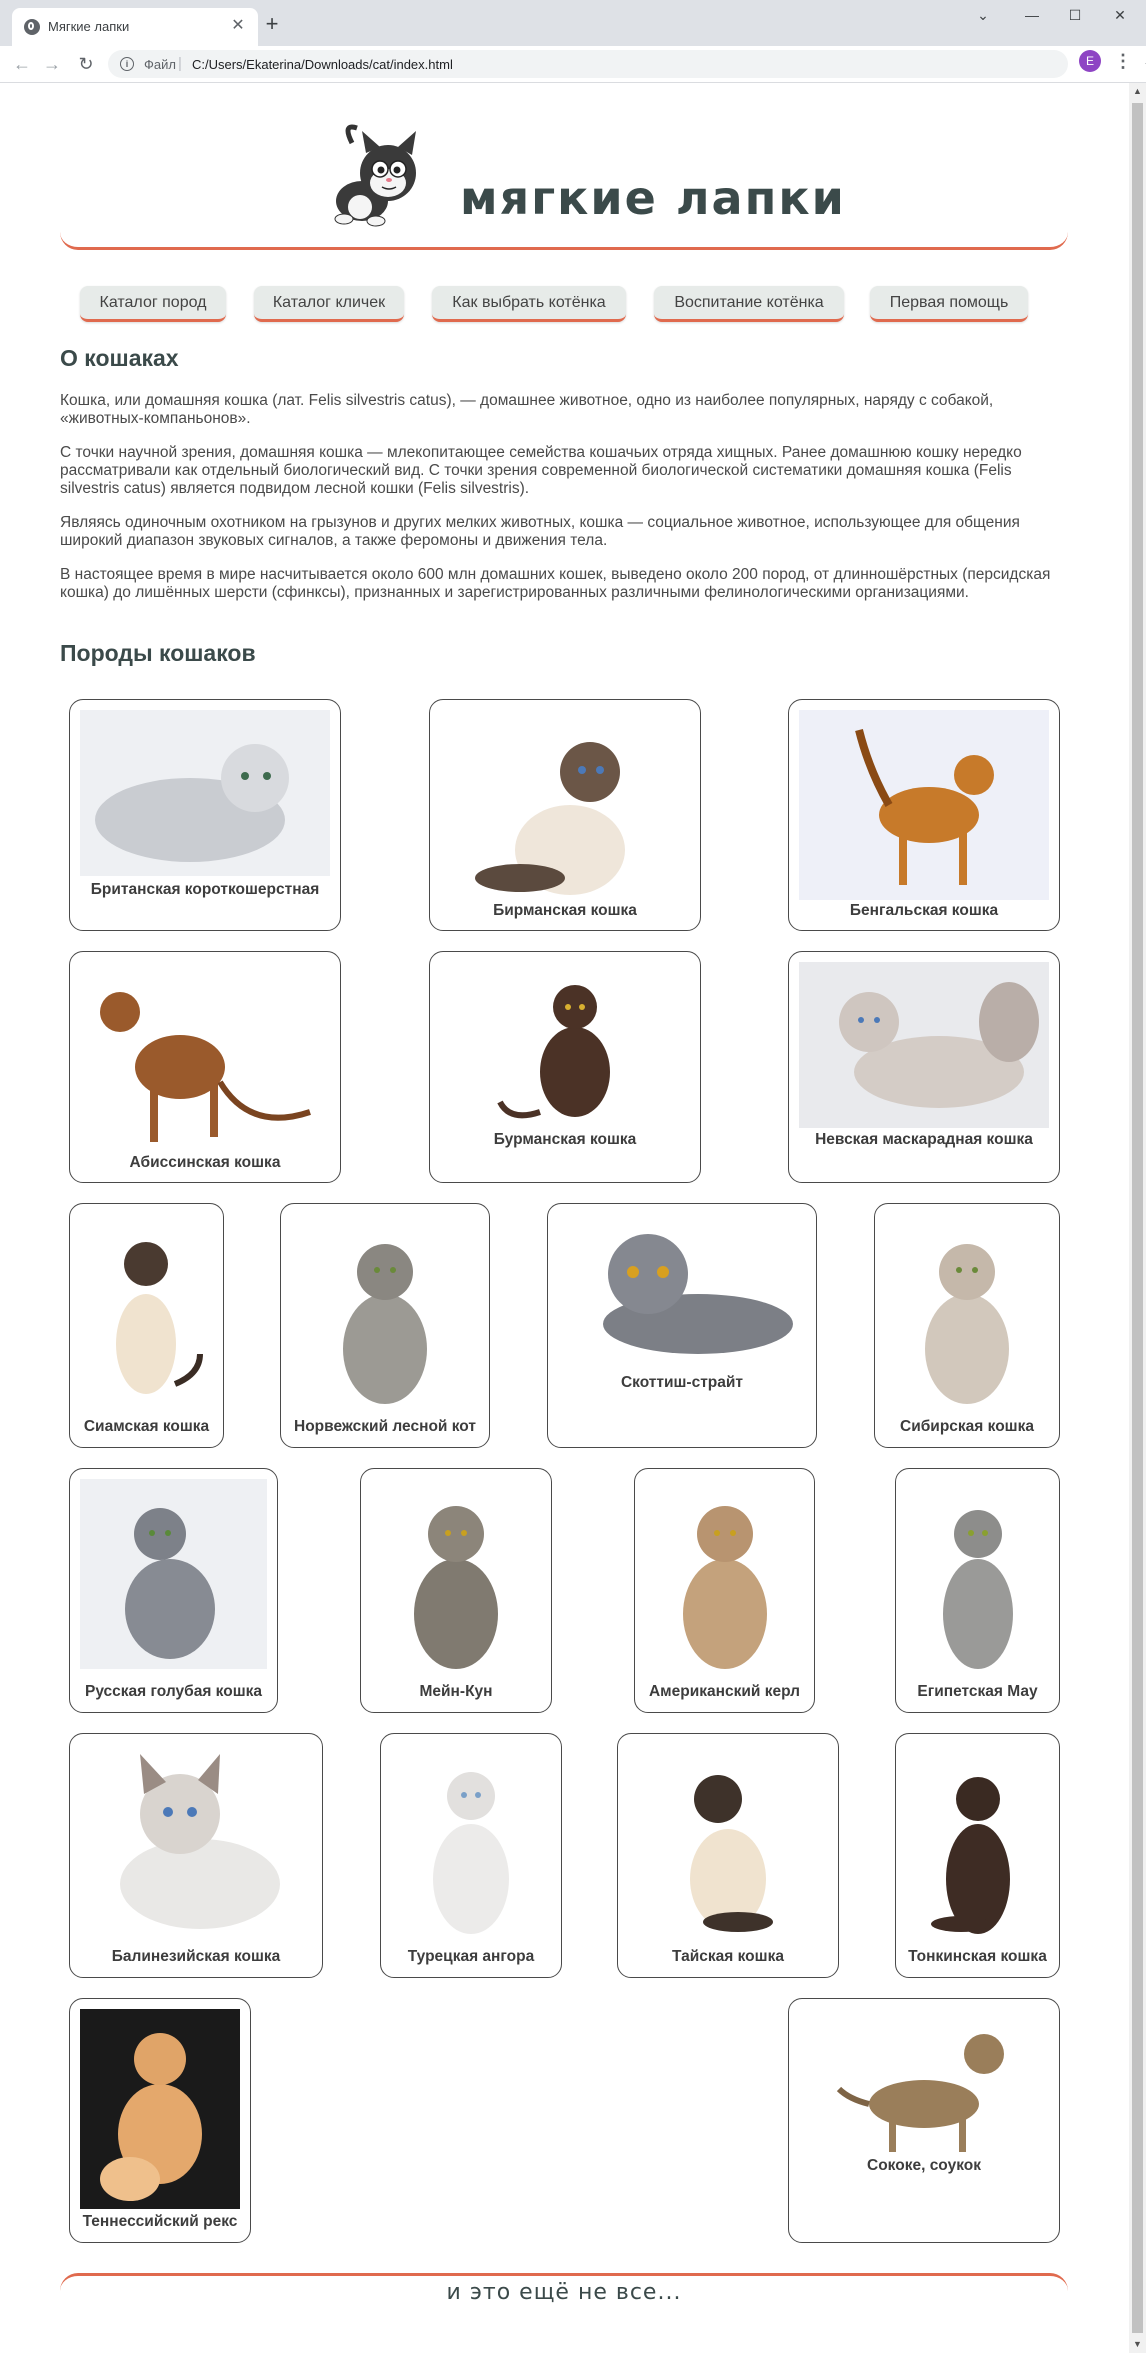 This screenshot has height=2353, width=1146. I want to click on burmese-cat-photo, so click(565, 1046).